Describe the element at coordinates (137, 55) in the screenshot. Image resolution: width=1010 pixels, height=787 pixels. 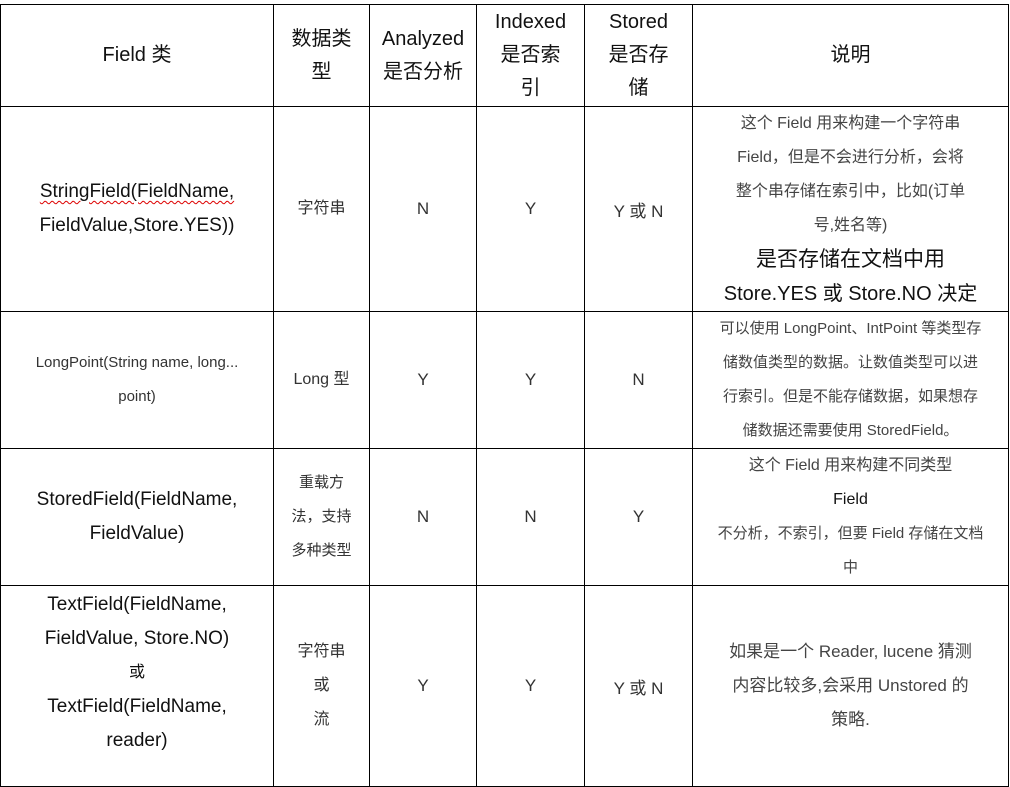
I see `header-field-class: Field 类` at that location.